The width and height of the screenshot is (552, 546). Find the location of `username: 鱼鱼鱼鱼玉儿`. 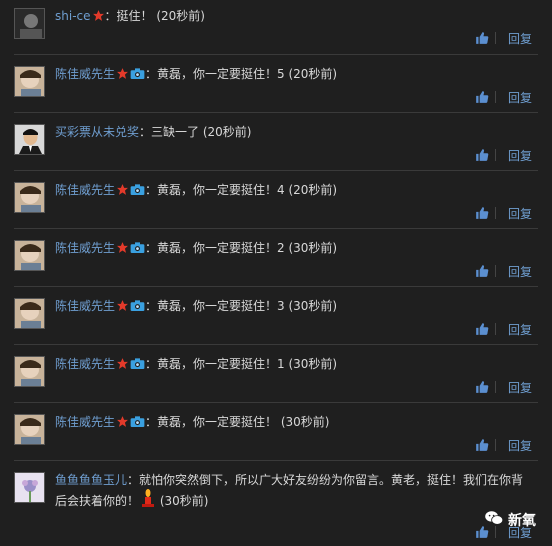

username: 鱼鱼鱼鱼玉儿 is located at coordinates (91, 480).